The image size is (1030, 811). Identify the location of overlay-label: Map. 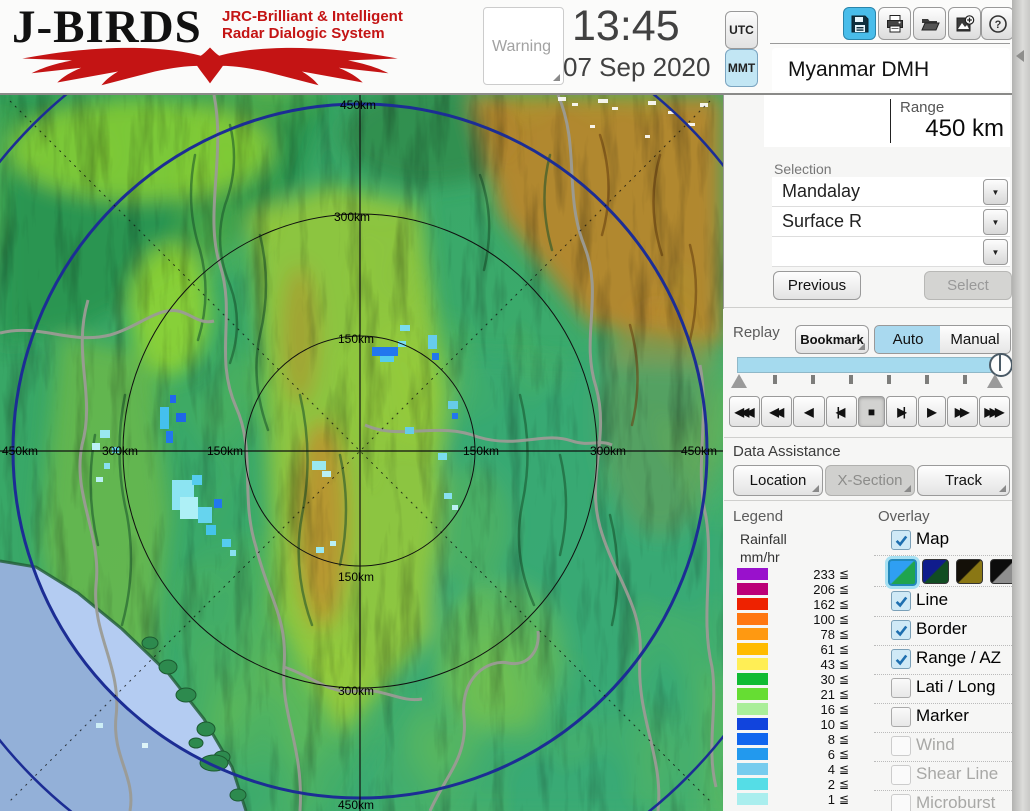
(933, 538).